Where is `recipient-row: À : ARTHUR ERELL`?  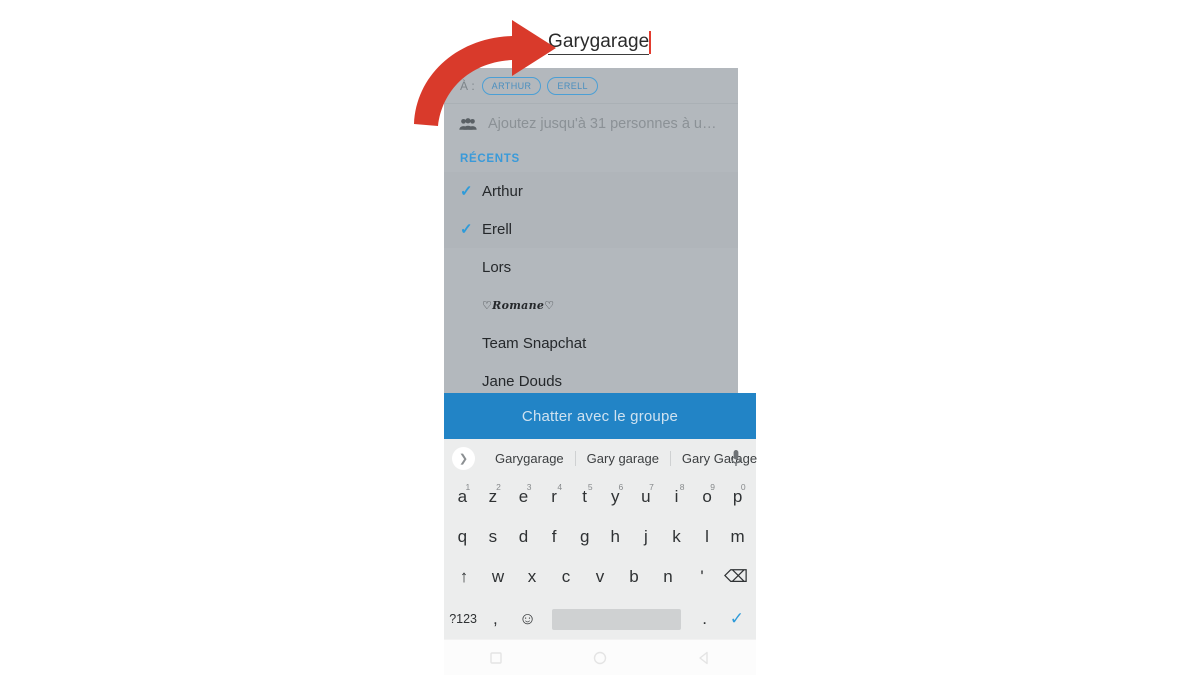
recipient-row: À : ARTHUR ERELL is located at coordinates (591, 86).